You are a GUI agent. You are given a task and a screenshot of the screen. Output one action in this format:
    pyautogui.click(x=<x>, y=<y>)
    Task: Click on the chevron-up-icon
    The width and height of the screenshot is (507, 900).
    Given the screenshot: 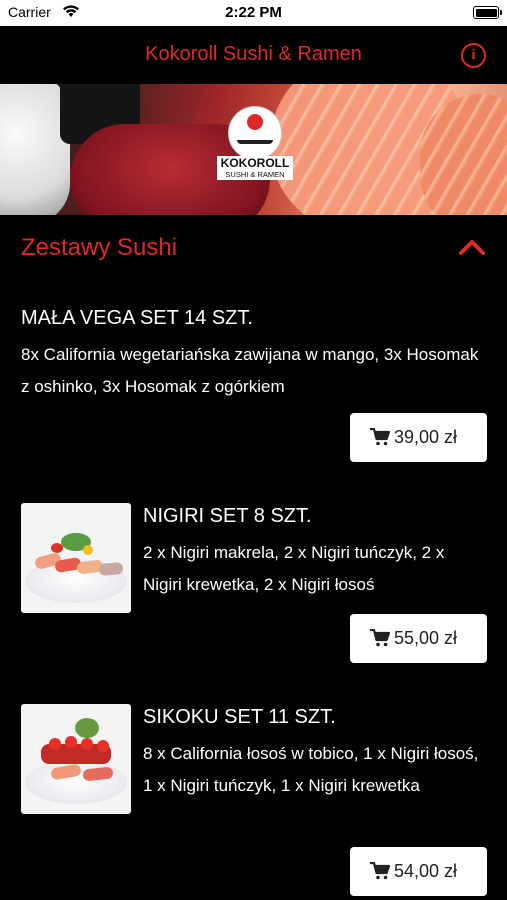 What is the action you would take?
    pyautogui.click(x=472, y=247)
    